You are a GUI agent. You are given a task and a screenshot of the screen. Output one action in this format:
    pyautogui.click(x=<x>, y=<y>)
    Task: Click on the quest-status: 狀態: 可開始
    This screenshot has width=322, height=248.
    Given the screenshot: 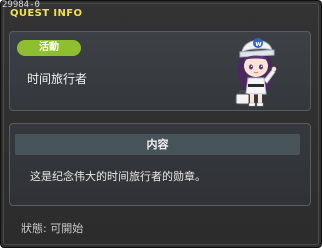 What is the action you would take?
    pyautogui.click(x=52, y=228)
    